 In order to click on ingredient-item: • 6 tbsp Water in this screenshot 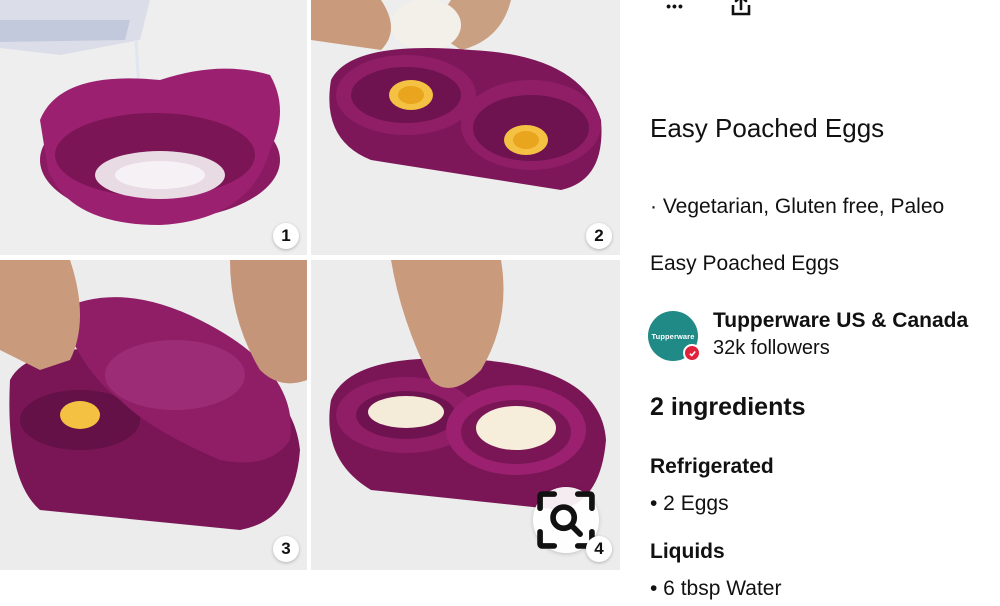, I will do `click(716, 588)`.